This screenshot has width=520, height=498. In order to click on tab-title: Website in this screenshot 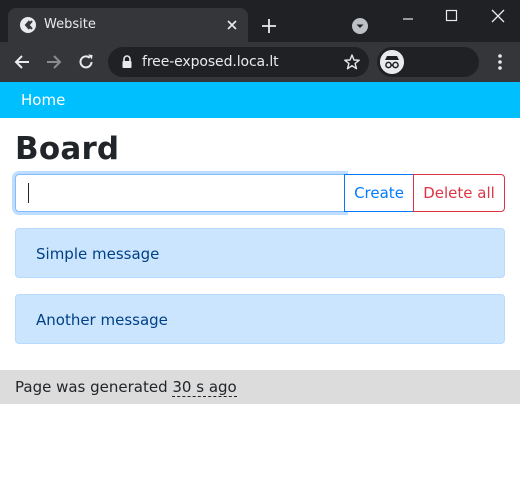, I will do `click(70, 24)`.